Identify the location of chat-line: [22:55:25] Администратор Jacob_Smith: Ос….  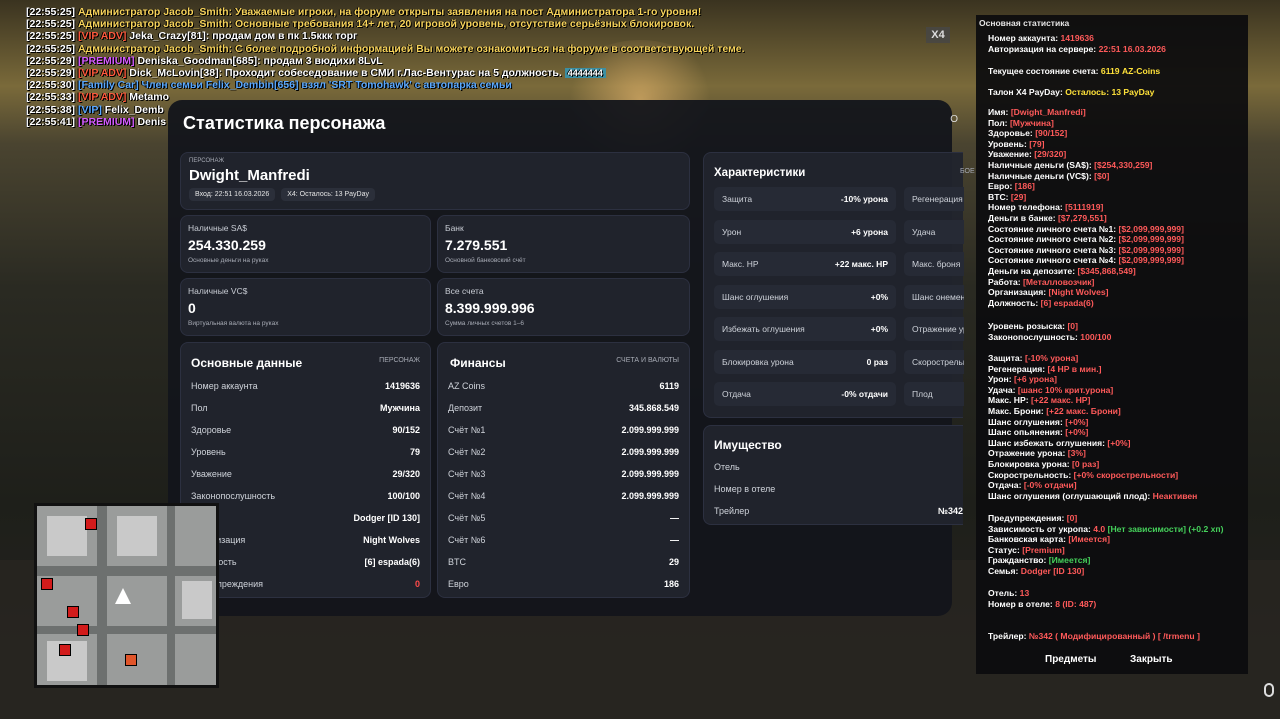
(406, 24).